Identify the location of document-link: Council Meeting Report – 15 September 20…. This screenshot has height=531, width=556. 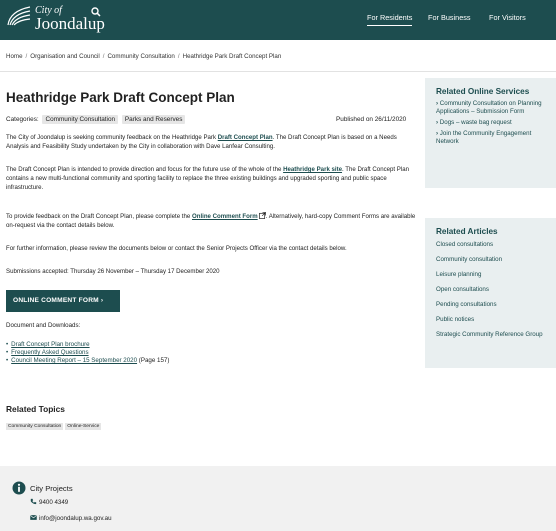
(74, 360).